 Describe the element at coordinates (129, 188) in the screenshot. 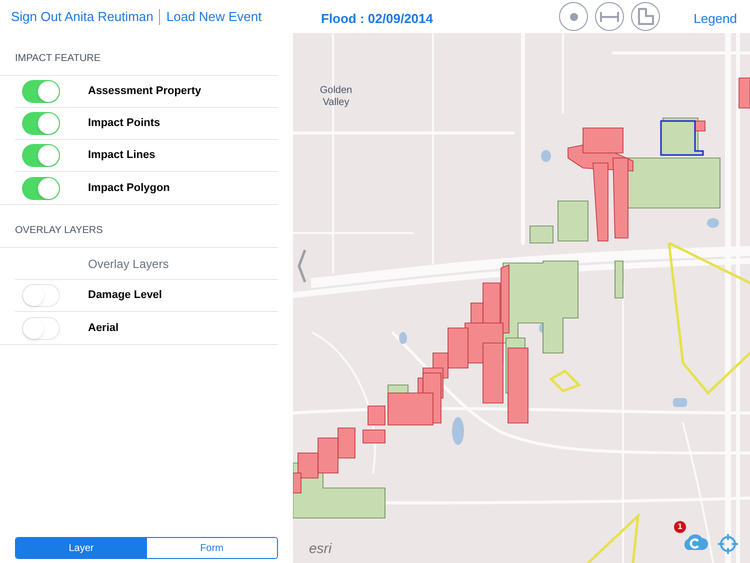

I see `layer-label: Impact Polygon` at that location.